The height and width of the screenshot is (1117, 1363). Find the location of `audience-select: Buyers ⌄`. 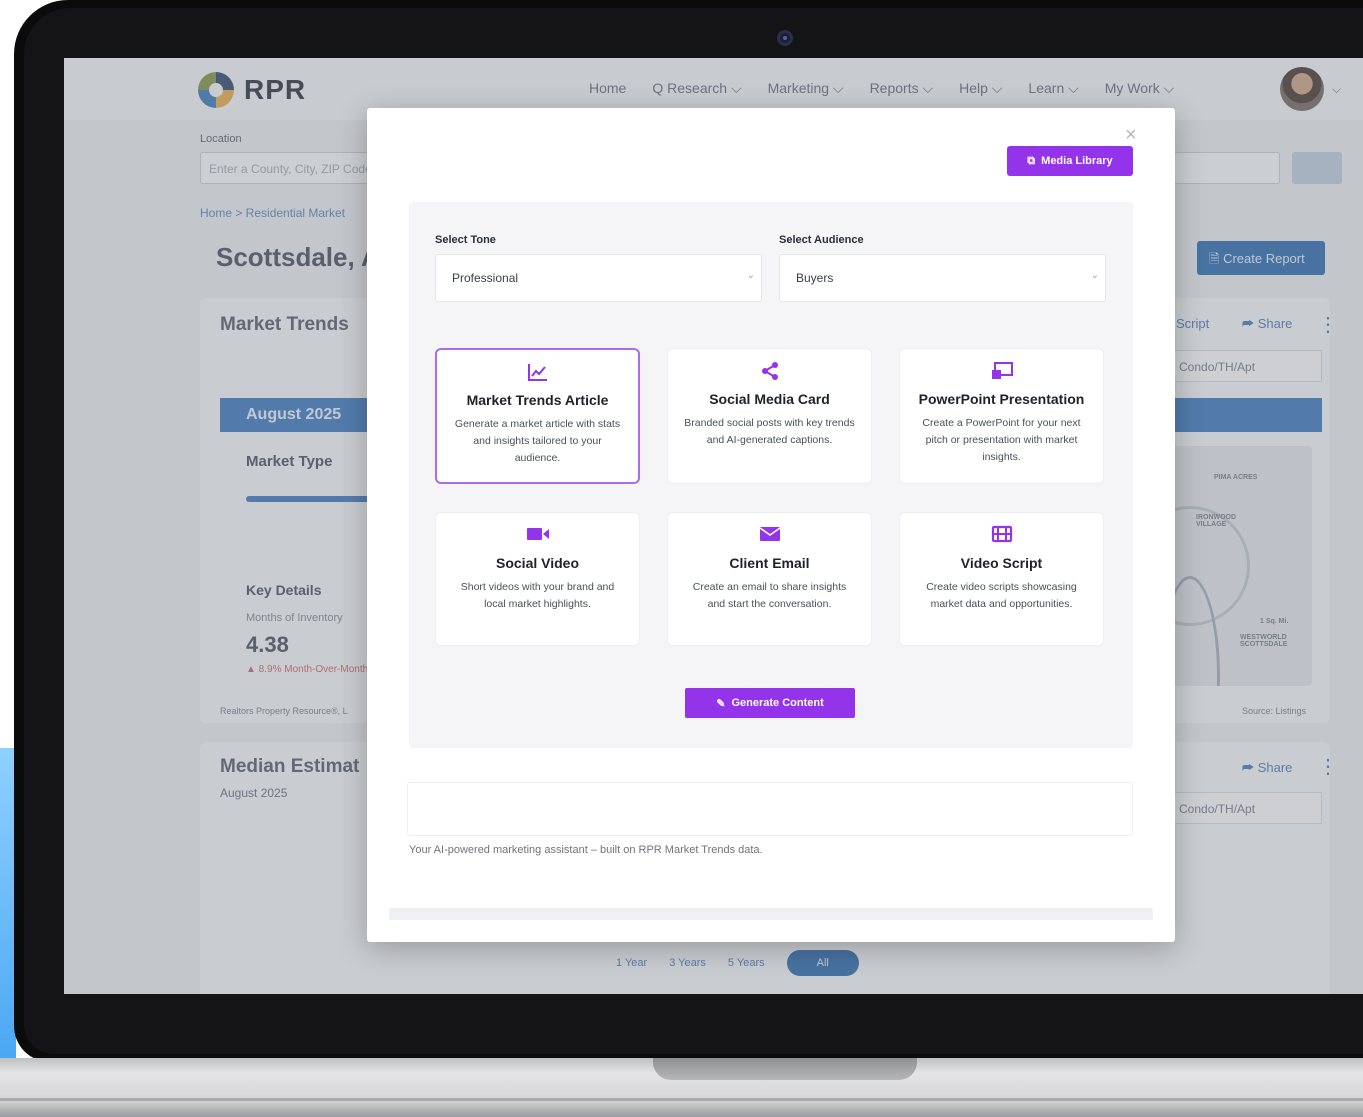

audience-select: Buyers ⌄ is located at coordinates (942, 278).